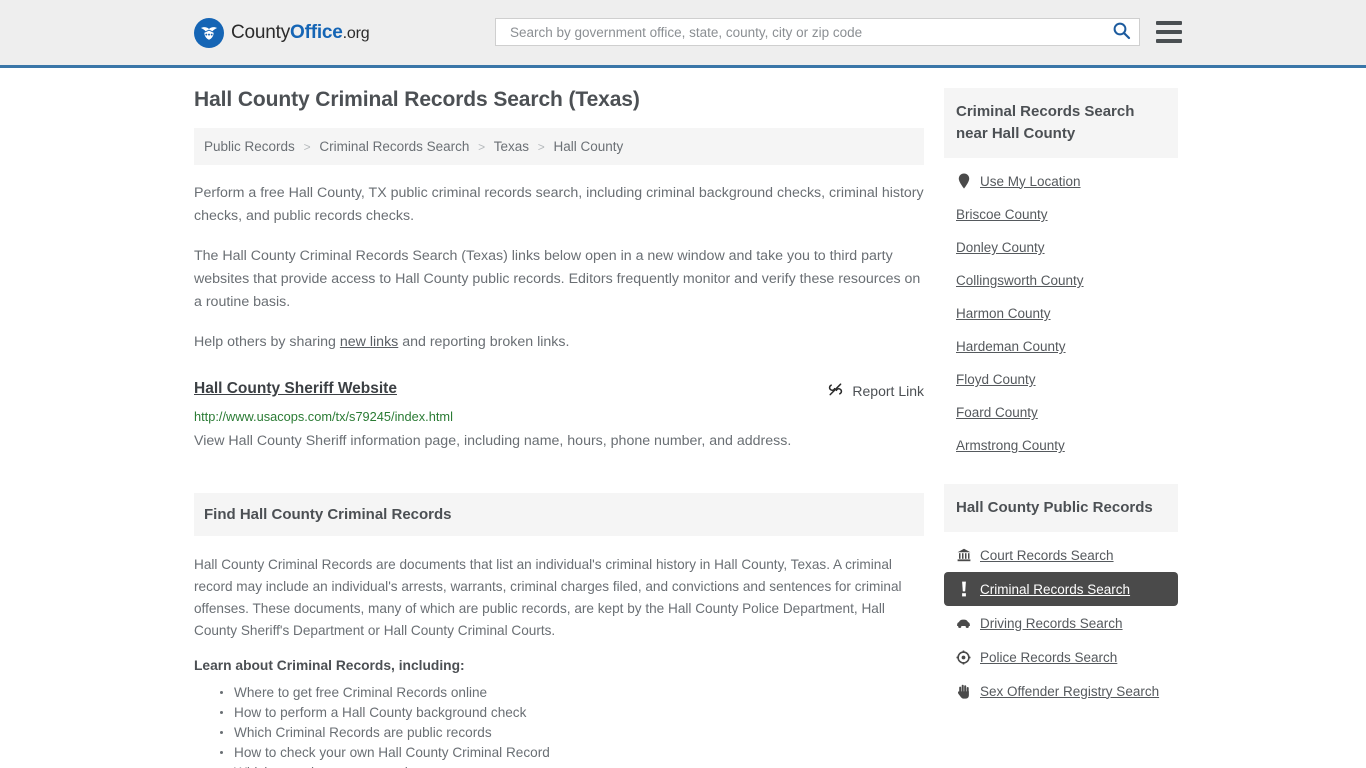 This screenshot has width=1366, height=768. What do you see at coordinates (1047, 555) in the screenshot?
I see `sidebar-link-label: Court Records Search` at bounding box center [1047, 555].